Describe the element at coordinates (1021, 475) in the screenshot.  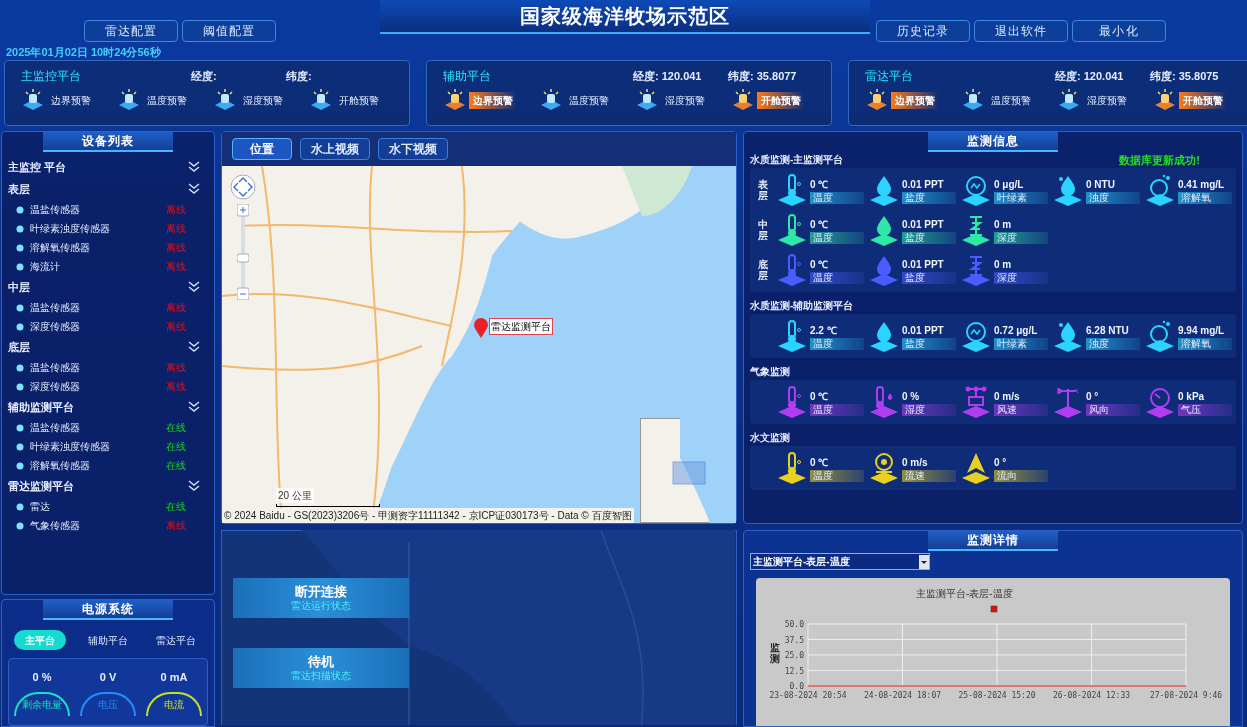
I see `metric-label: 流向` at that location.